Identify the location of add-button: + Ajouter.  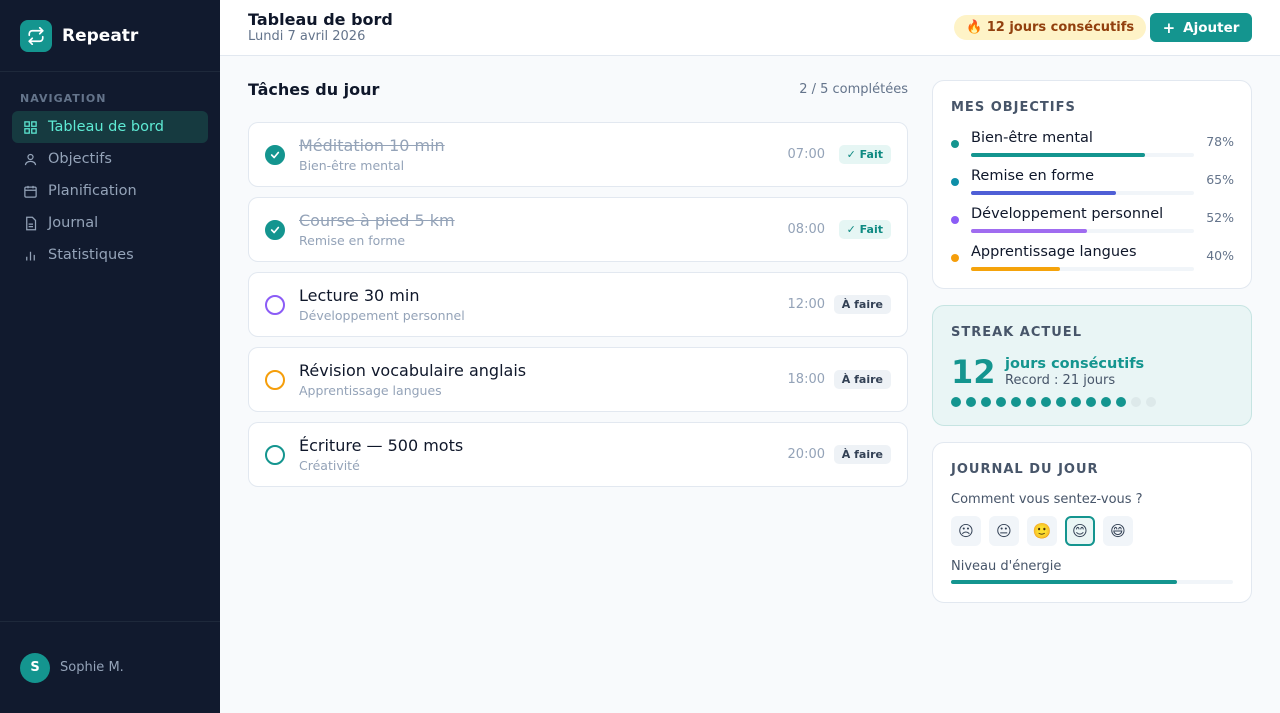
(1201, 27).